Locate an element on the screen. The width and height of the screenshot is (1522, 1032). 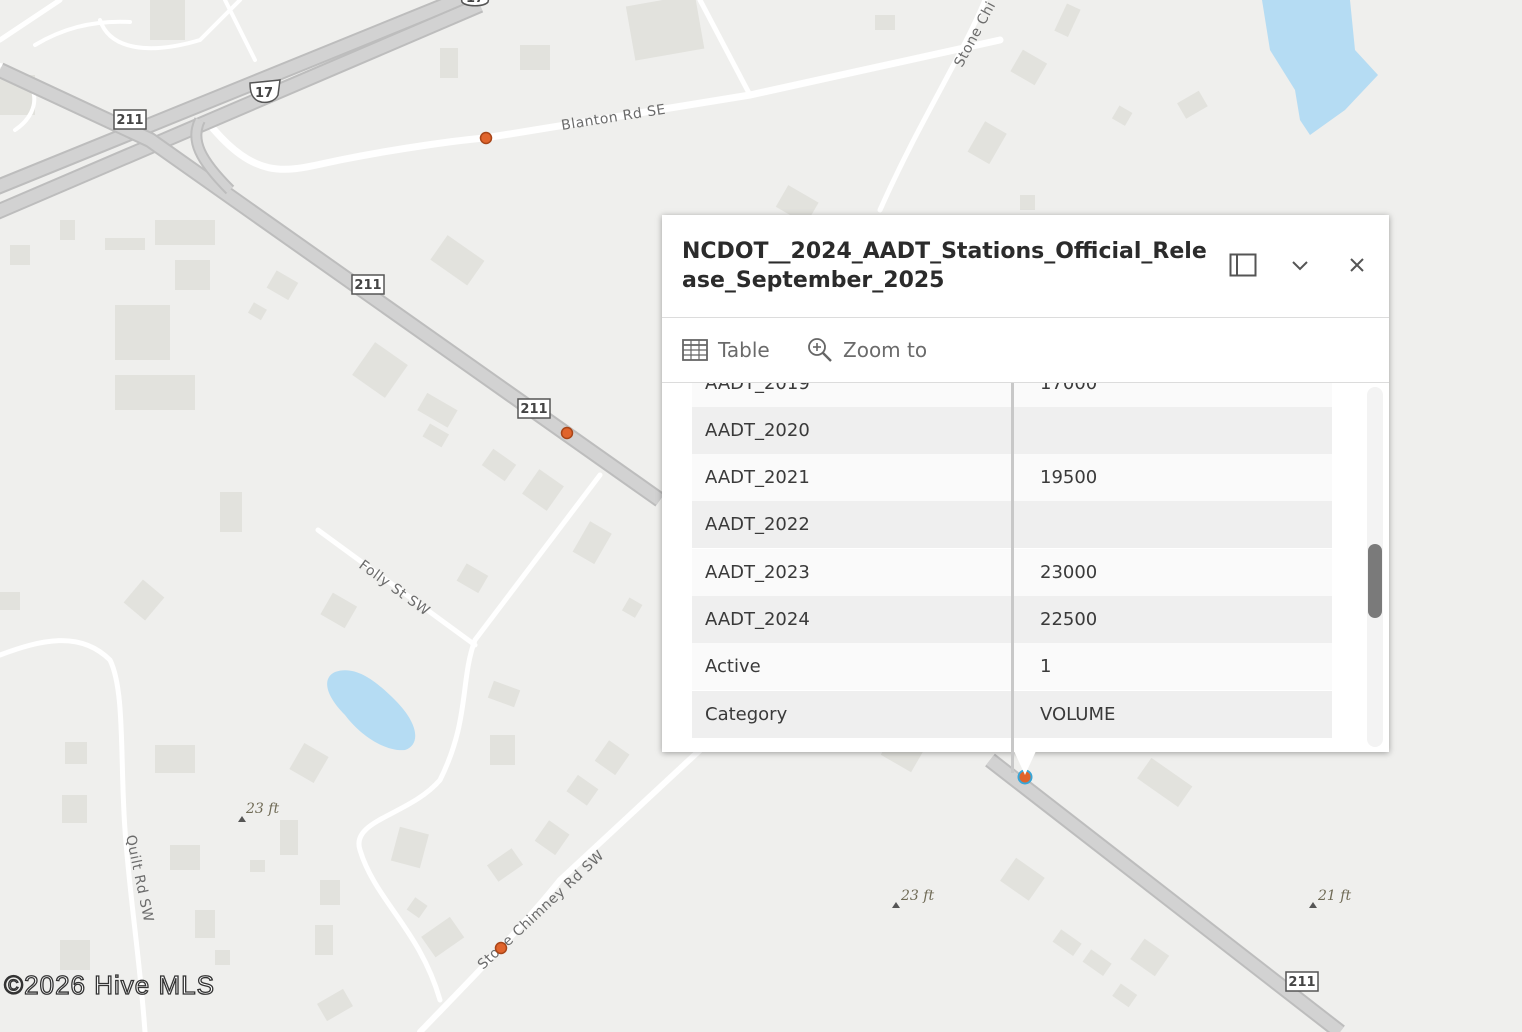
collapse-button is located at coordinates (1300, 265).